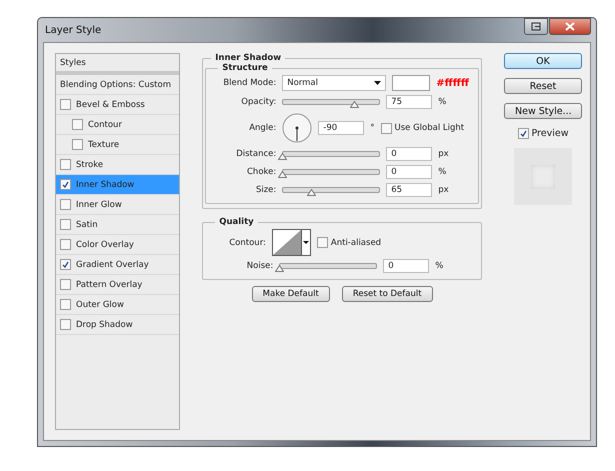 Image resolution: width=615 pixels, height=471 pixels. I want to click on field-label: Opacity:, so click(258, 102).